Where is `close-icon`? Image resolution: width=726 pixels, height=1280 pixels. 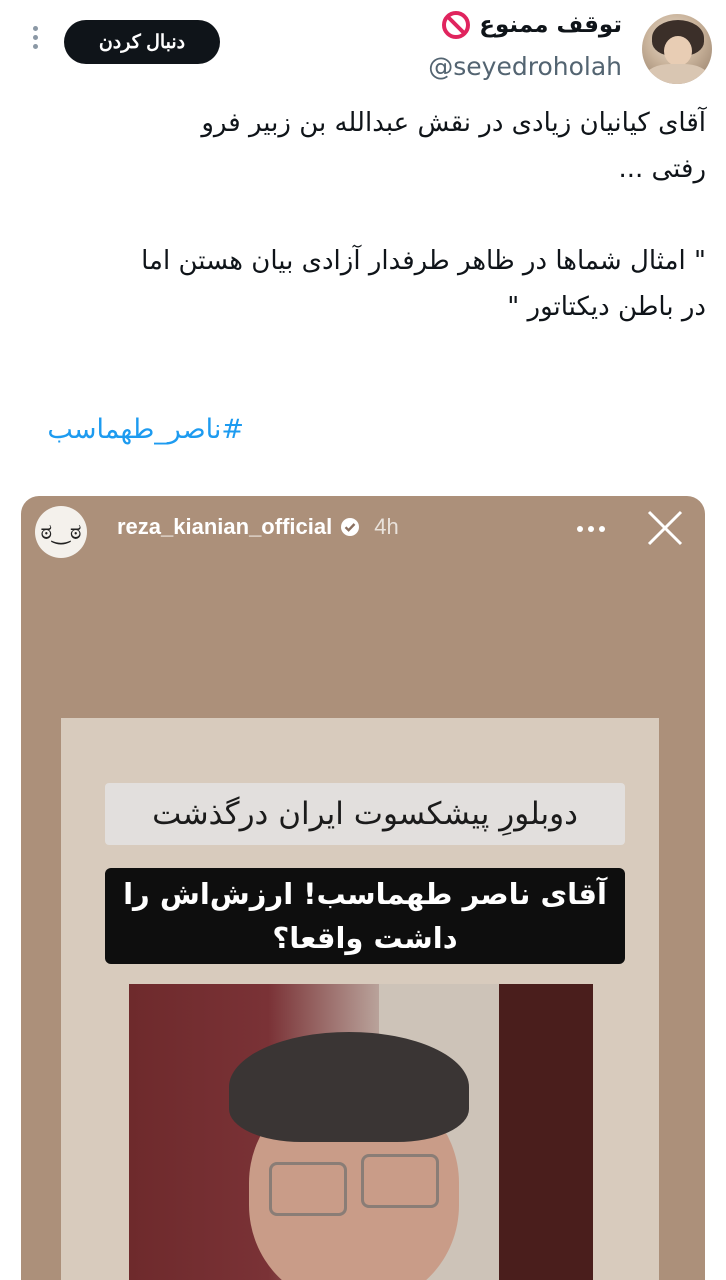 close-icon is located at coordinates (665, 528).